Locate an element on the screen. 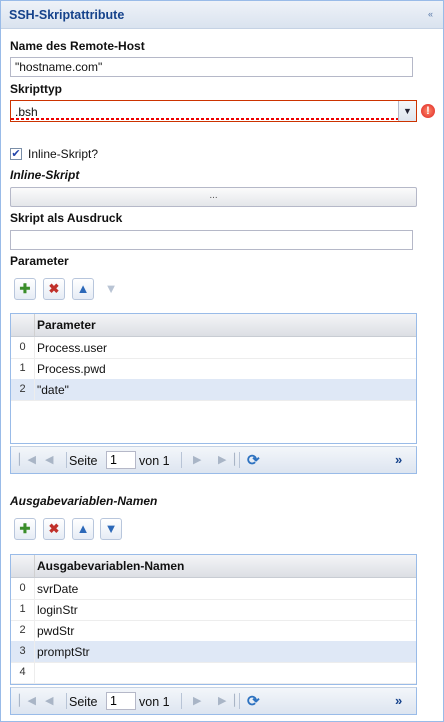 The width and height of the screenshot is (444, 722). inline-script-label: Inline-Skript is located at coordinates (45, 175).